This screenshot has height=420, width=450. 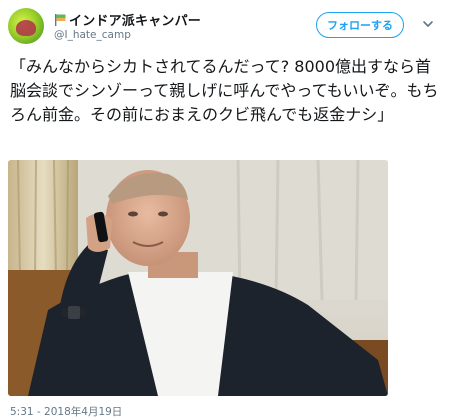 I want to click on tweet-timestamp: 5:31 - 2018年4月19日, so click(x=66, y=411).